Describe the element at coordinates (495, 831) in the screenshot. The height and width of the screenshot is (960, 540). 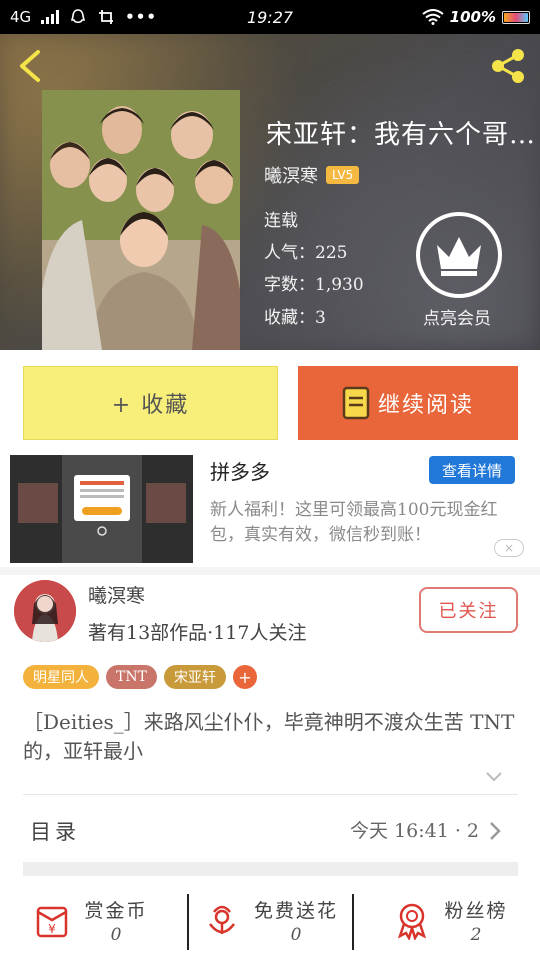
I see `chevron-right-icon` at that location.